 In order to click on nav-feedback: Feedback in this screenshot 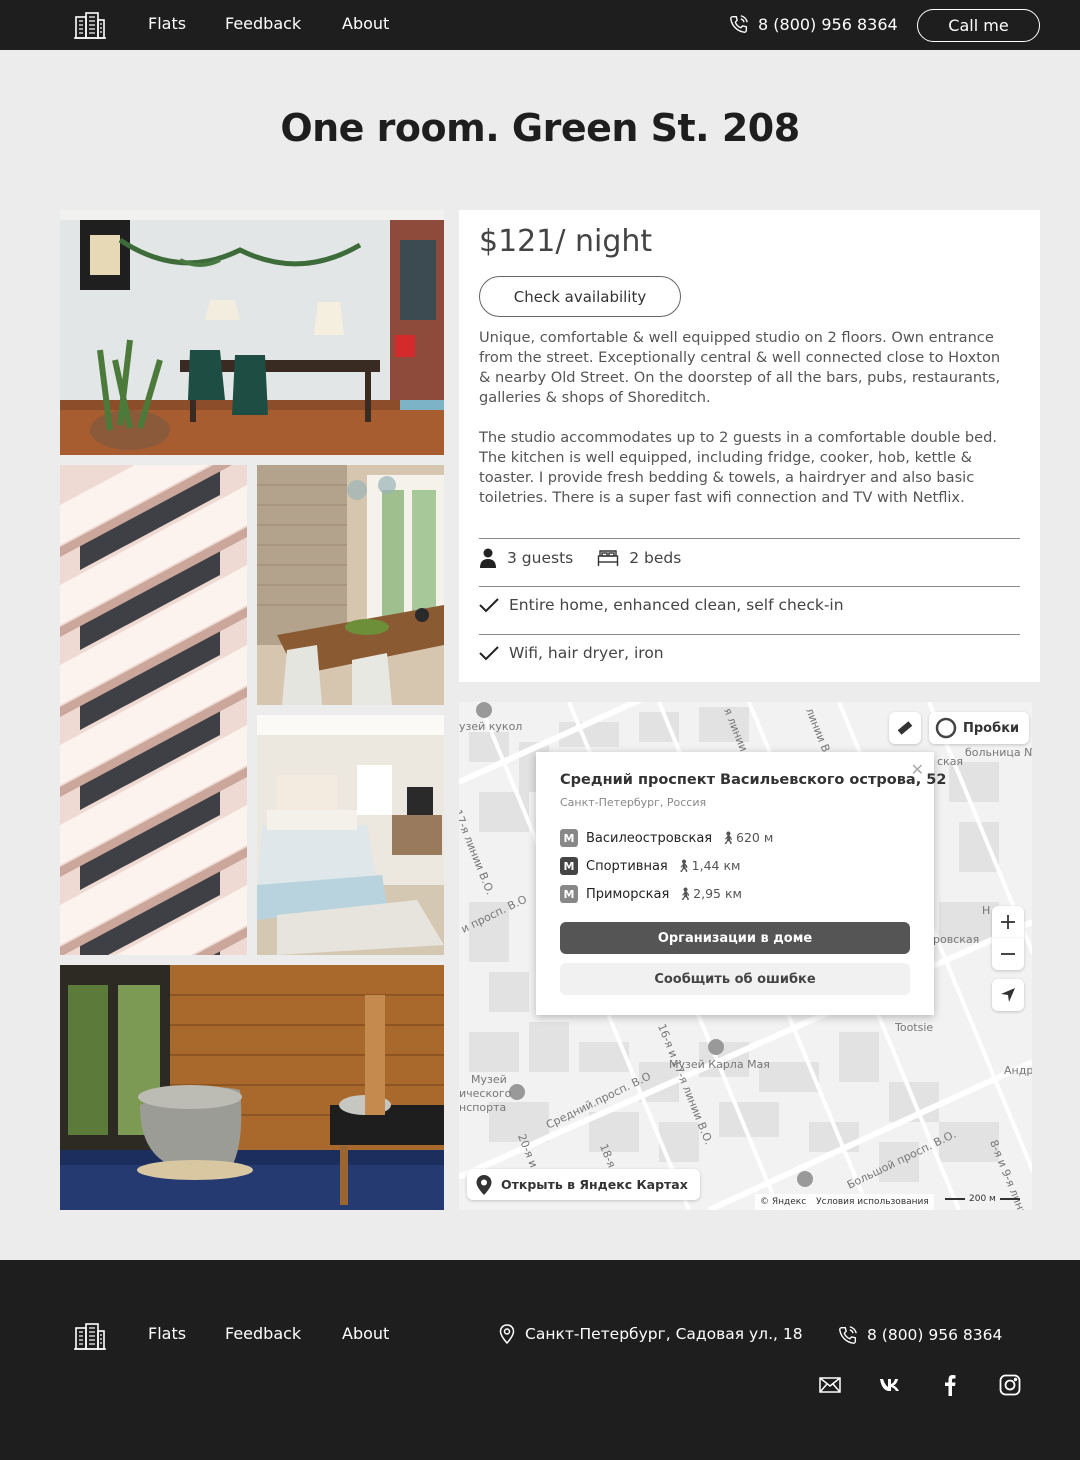, I will do `click(263, 23)`.